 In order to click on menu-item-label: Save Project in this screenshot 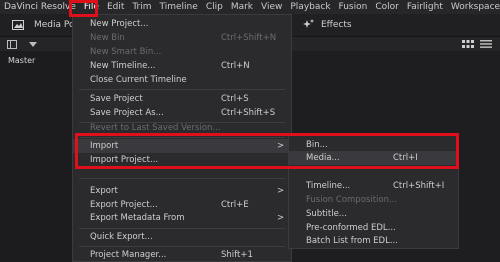, I will do `click(116, 99)`.